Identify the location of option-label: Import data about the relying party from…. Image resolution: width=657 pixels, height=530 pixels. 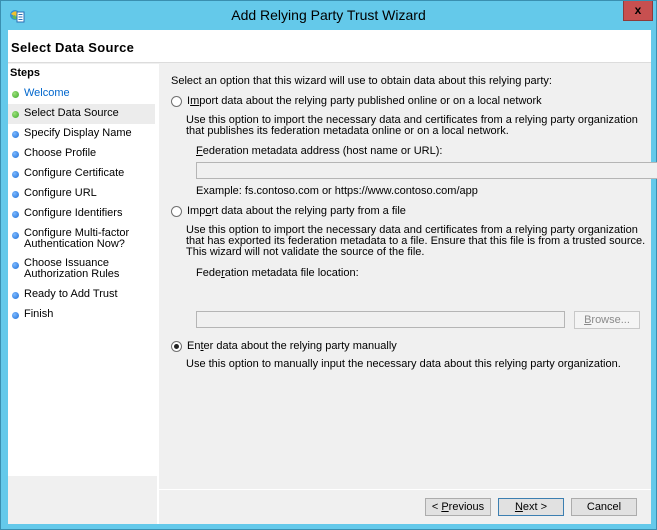
(296, 211).